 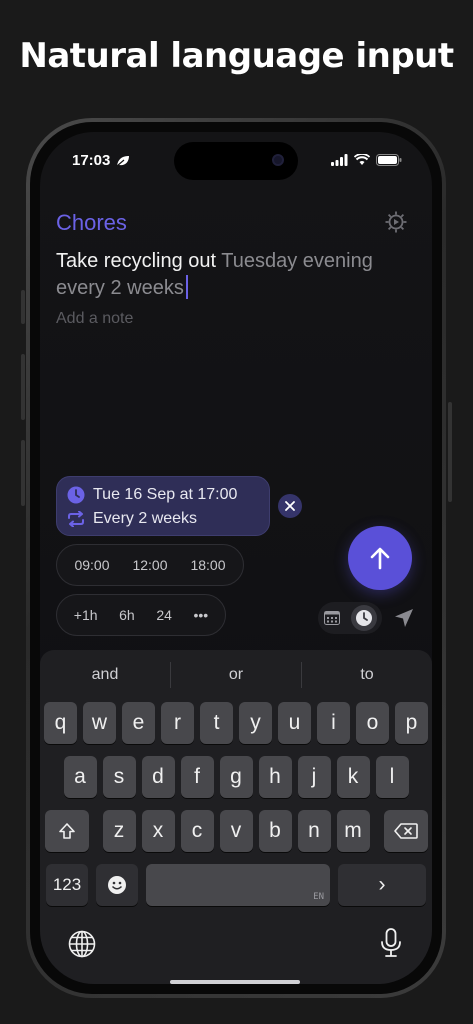 I want to click on globe-icon, so click(x=82, y=946).